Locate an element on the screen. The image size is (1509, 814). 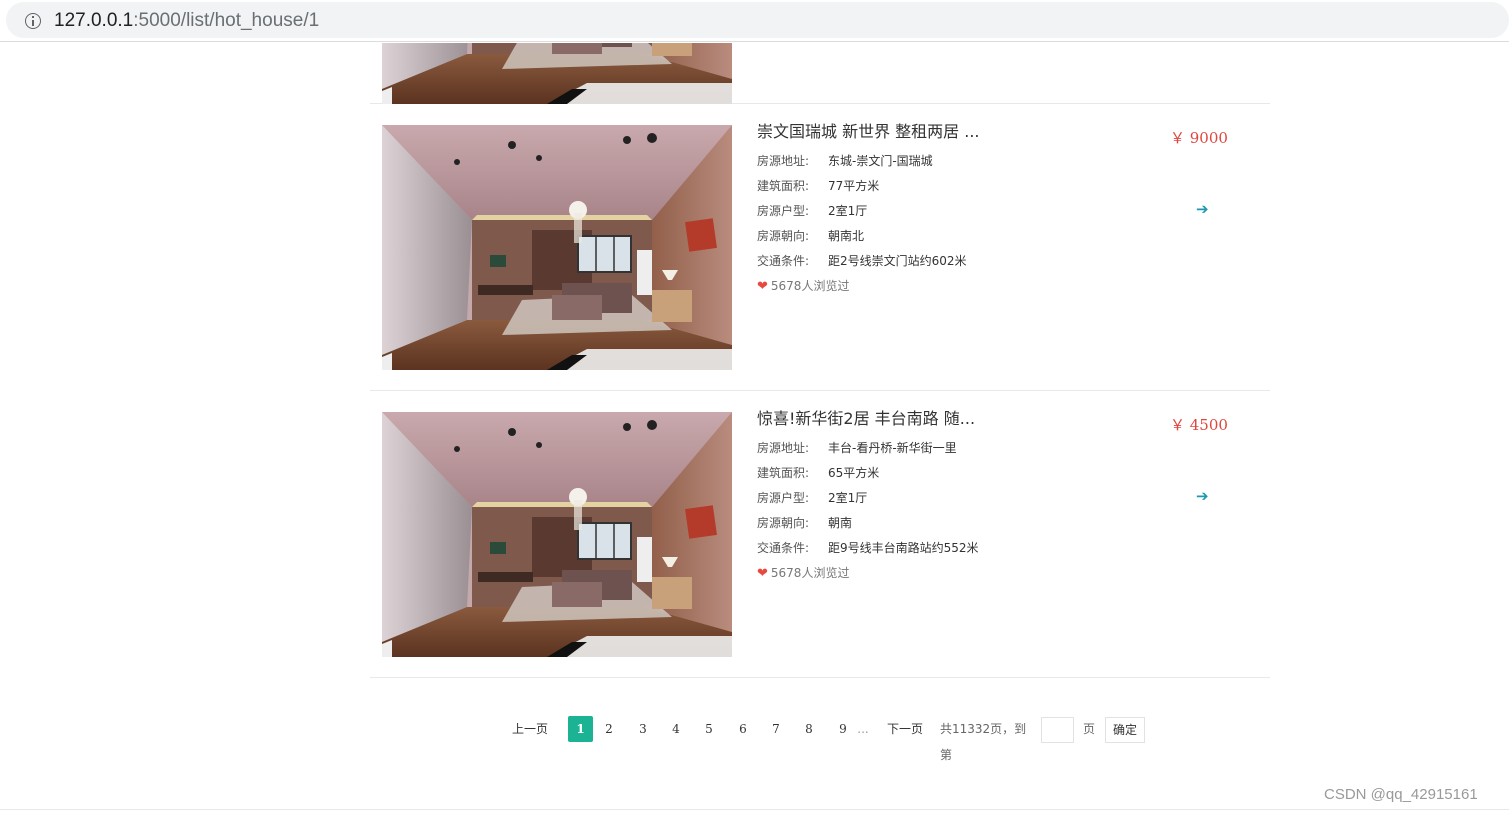
total-pages-text: 共11332页，到第 is located at coordinates (983, 742).